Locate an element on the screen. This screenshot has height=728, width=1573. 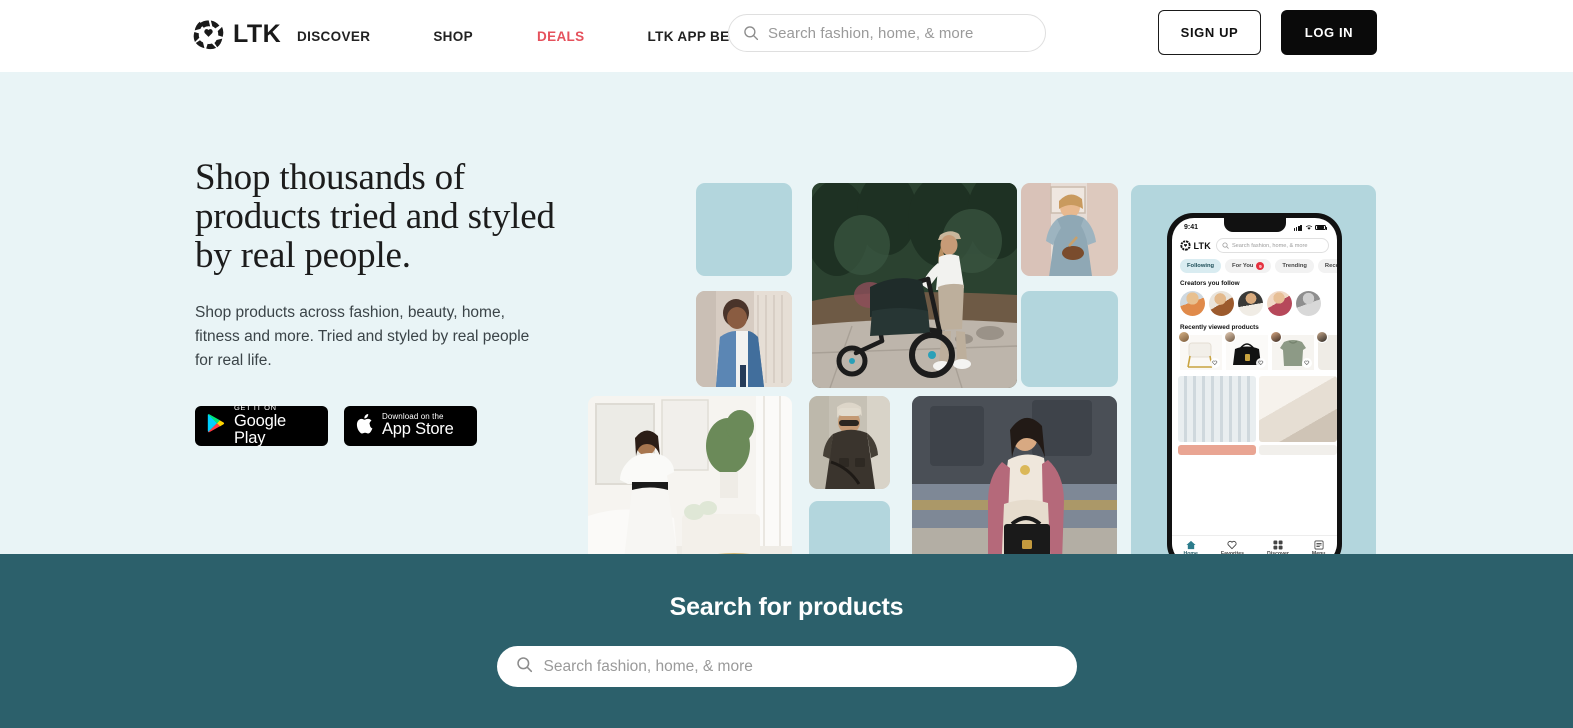
phone-tab-for-you: For You 9 is located at coordinates (1248, 266).